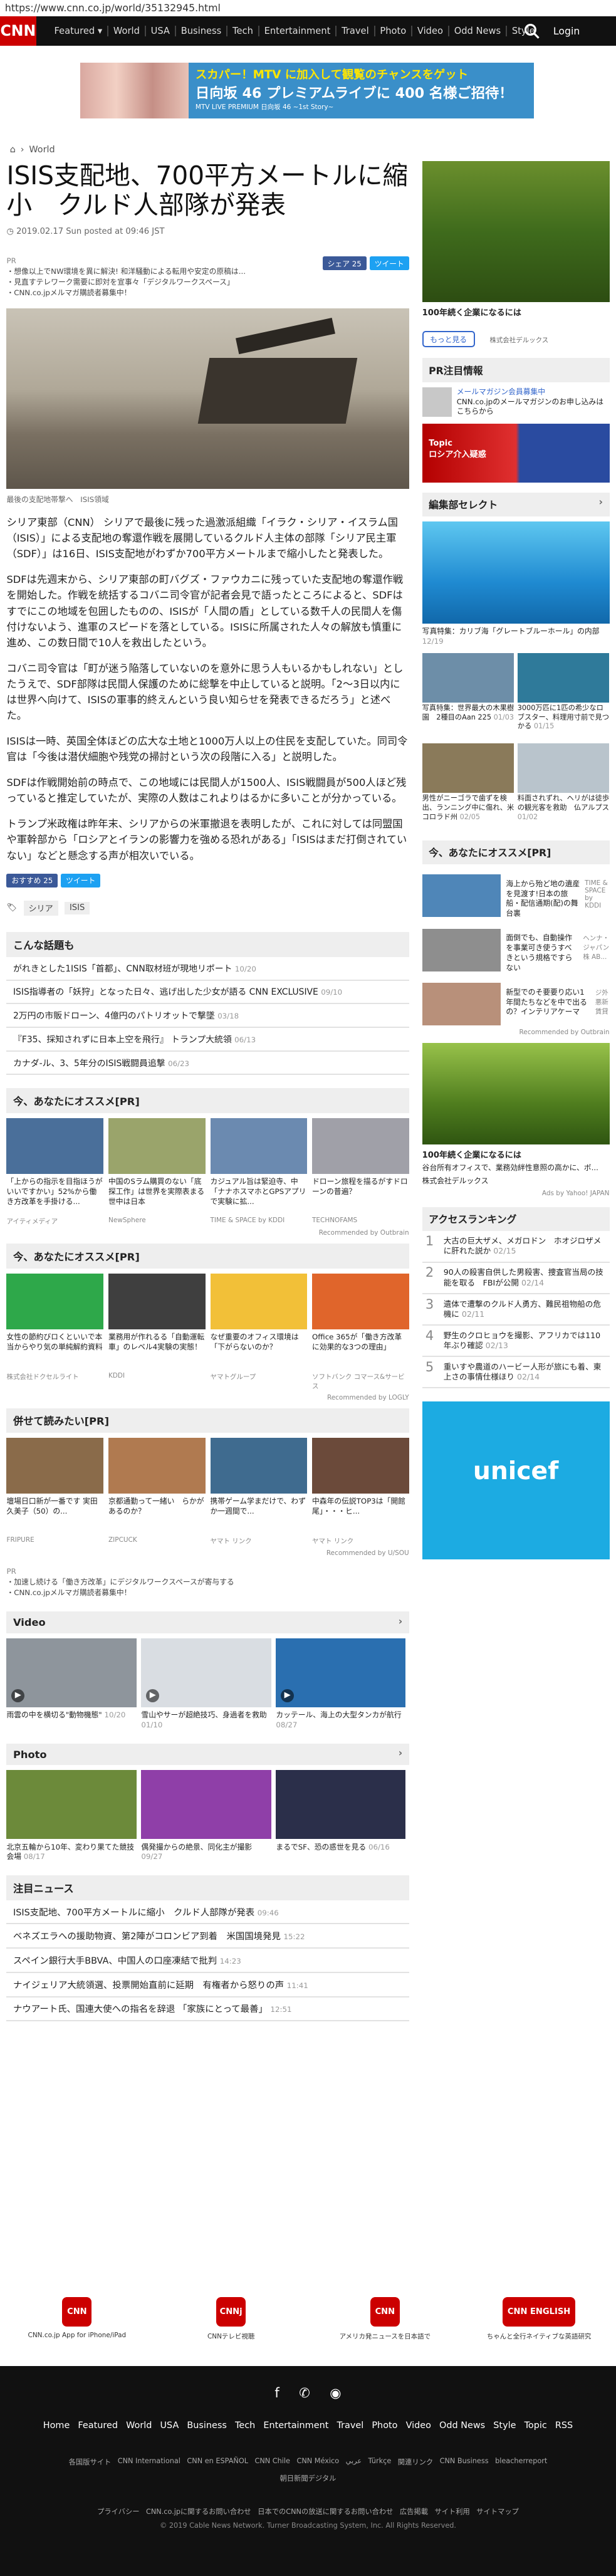 This screenshot has width=616, height=2576. I want to click on nav-item: USA, so click(160, 31).